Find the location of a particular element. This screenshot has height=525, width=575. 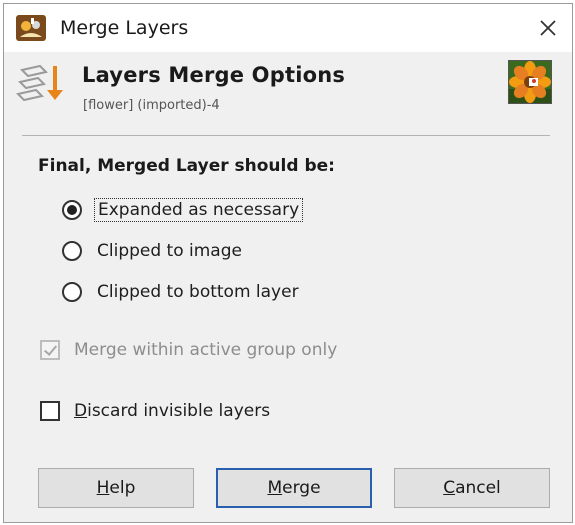

mnemonic-letter: M is located at coordinates (275, 488).